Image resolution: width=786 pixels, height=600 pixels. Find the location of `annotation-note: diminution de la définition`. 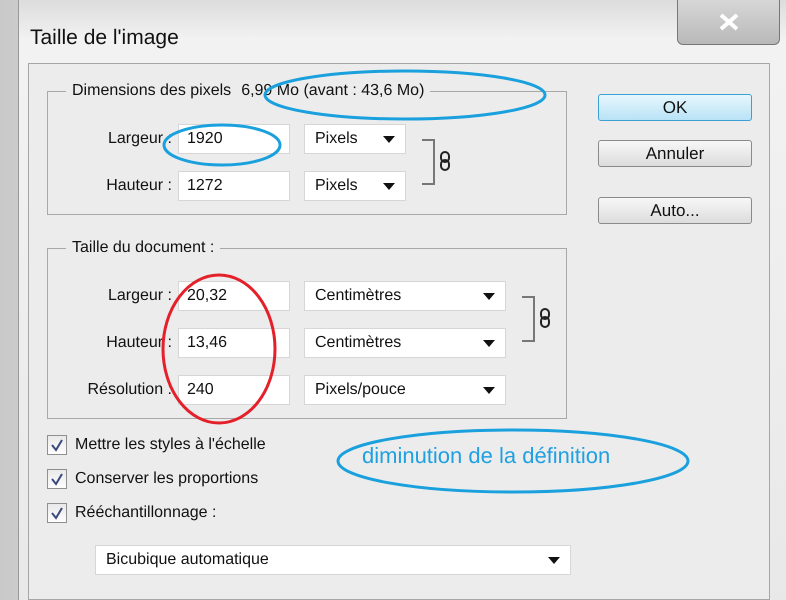

annotation-note: diminution de la définition is located at coordinates (486, 456).